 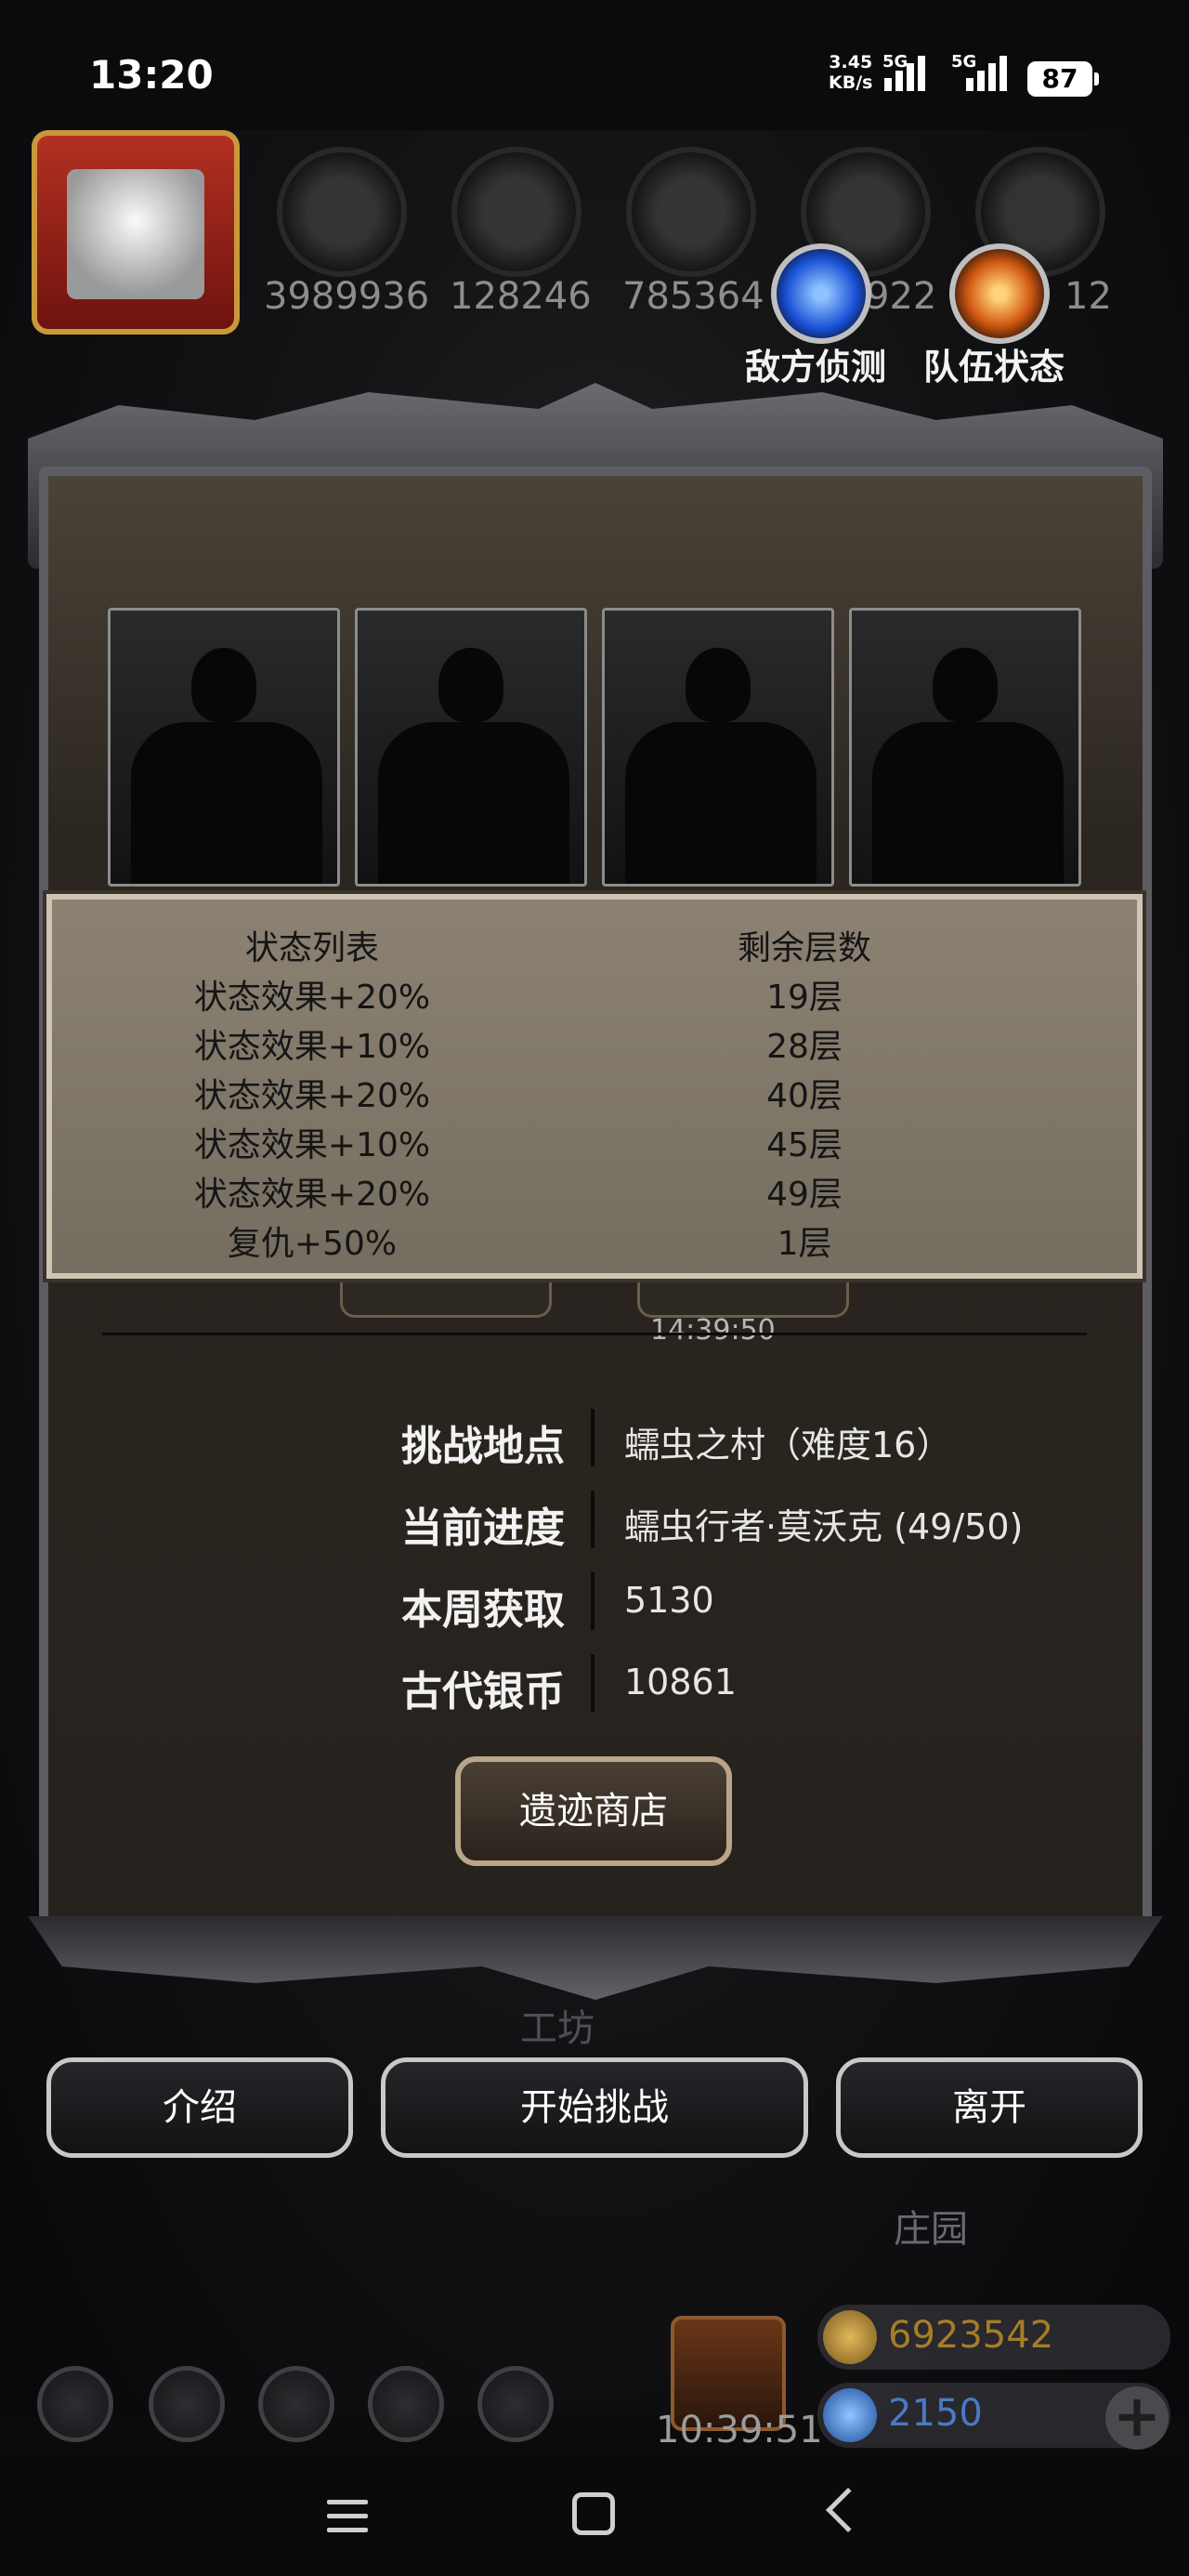 What do you see at coordinates (593, 1811) in the screenshot?
I see `relic-shop-button: 遗迹商店` at bounding box center [593, 1811].